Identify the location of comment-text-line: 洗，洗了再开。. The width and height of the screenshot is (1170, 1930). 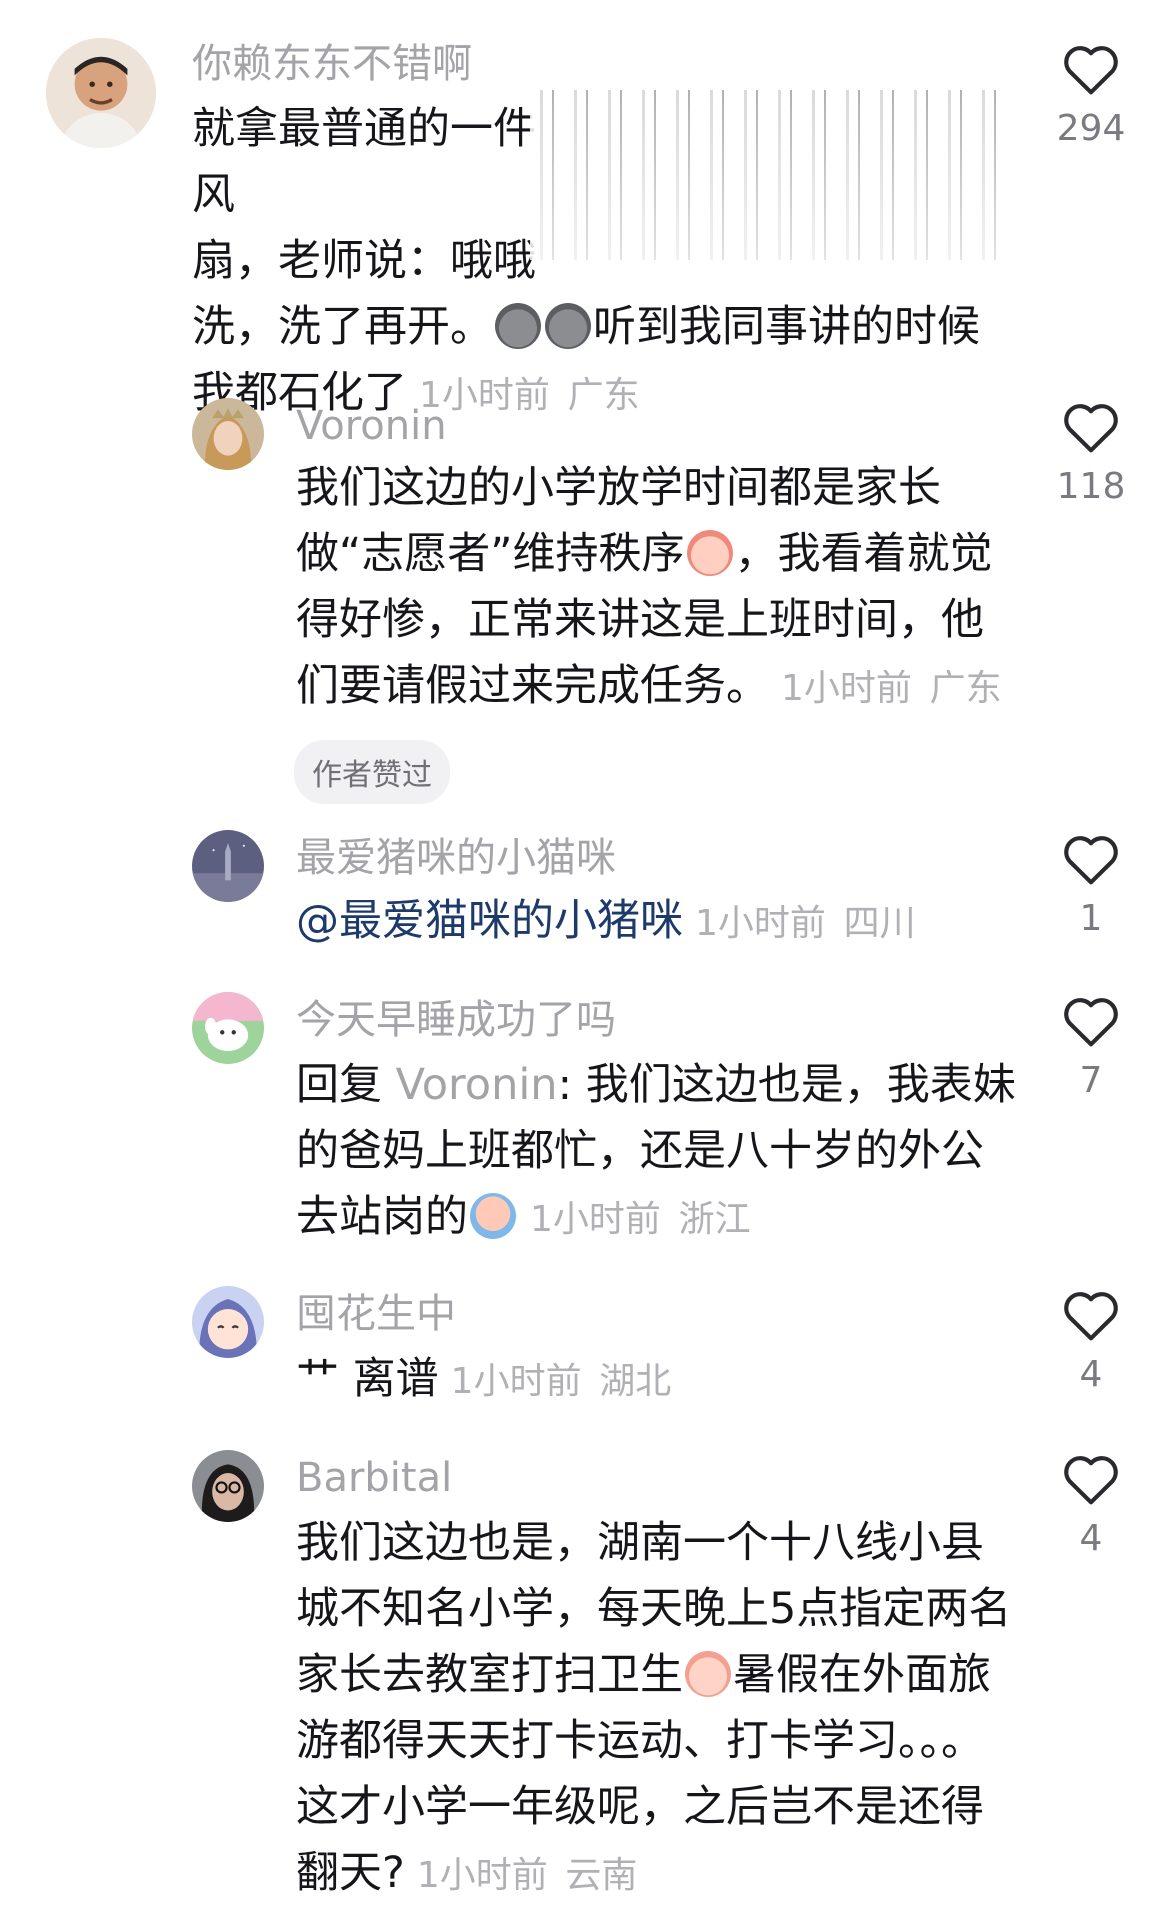
(342, 327).